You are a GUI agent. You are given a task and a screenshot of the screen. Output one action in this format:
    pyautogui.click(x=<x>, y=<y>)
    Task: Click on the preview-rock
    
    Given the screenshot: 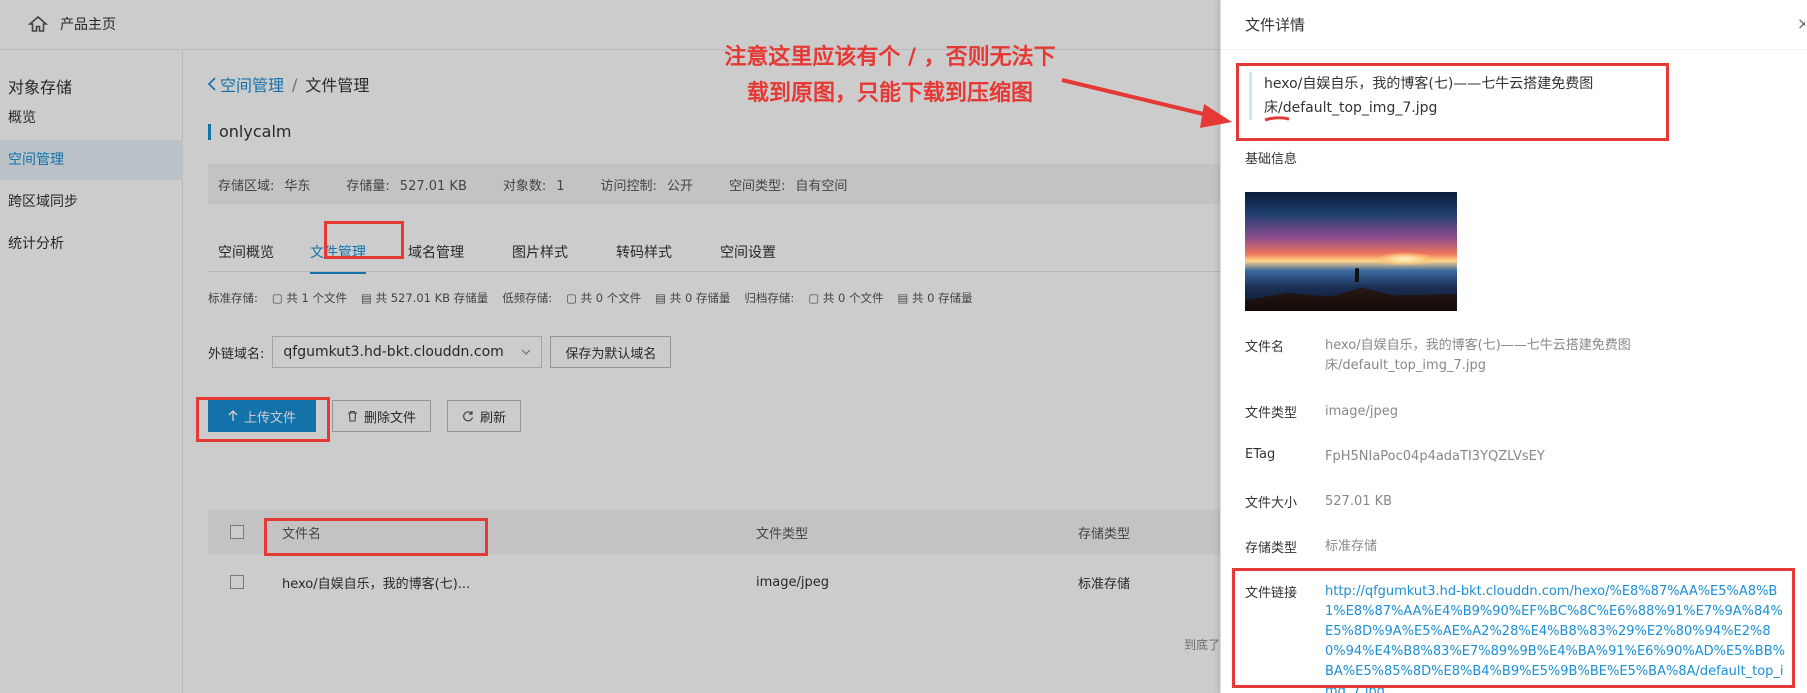 What is the action you would take?
    pyautogui.click(x=1351, y=299)
    